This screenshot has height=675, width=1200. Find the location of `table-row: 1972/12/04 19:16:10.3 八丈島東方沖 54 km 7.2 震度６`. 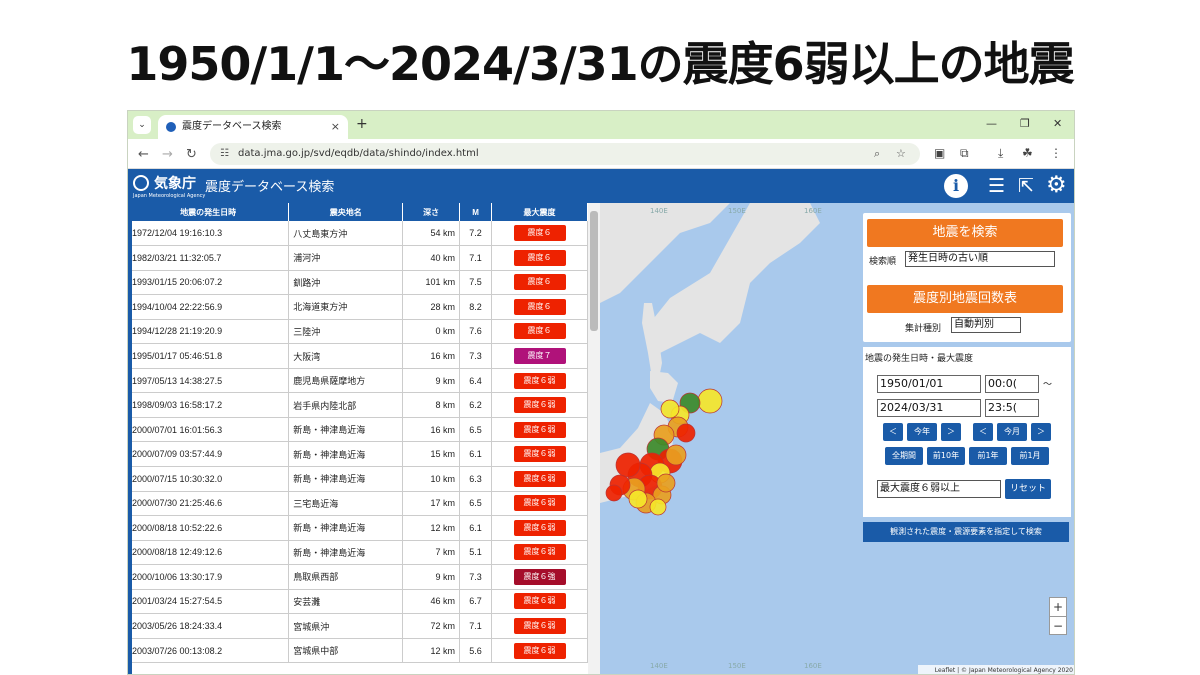

table-row: 1972/12/04 19:16:10.3 八丈島東方沖 54 km 7.2 震度６ is located at coordinates (358, 234).